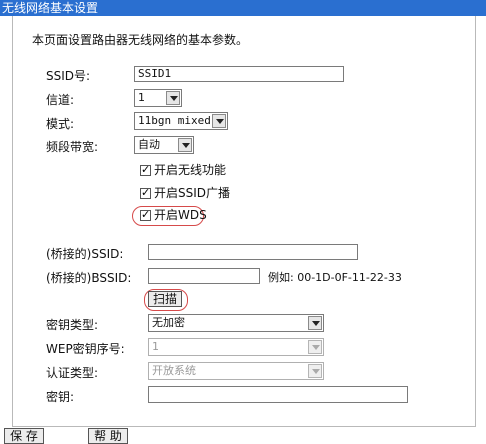 The height and width of the screenshot is (444, 486). Describe the element at coordinates (72, 147) in the screenshot. I see `bandwidth-label: 频段带宽:` at that location.